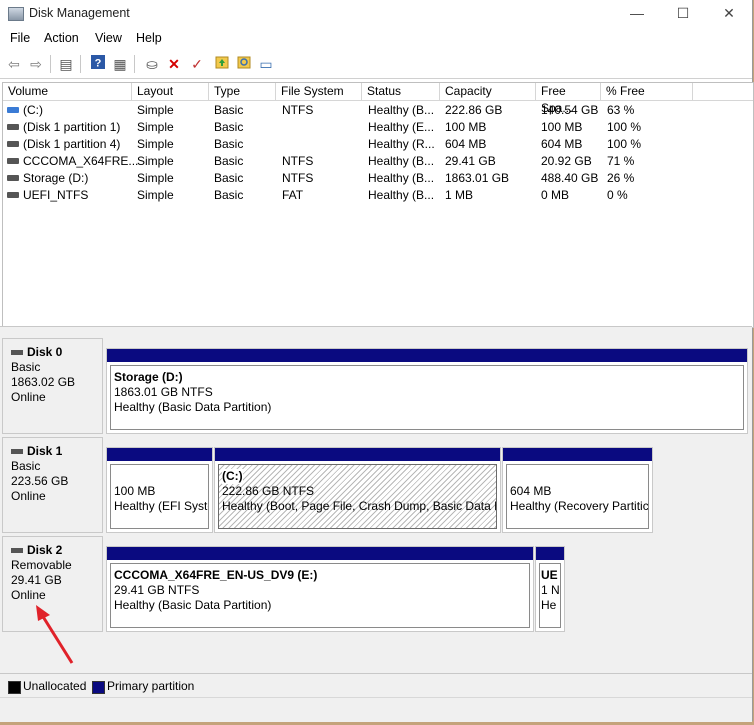  Describe the element at coordinates (637, 14) in the screenshot. I see `minimize-button: —` at that location.